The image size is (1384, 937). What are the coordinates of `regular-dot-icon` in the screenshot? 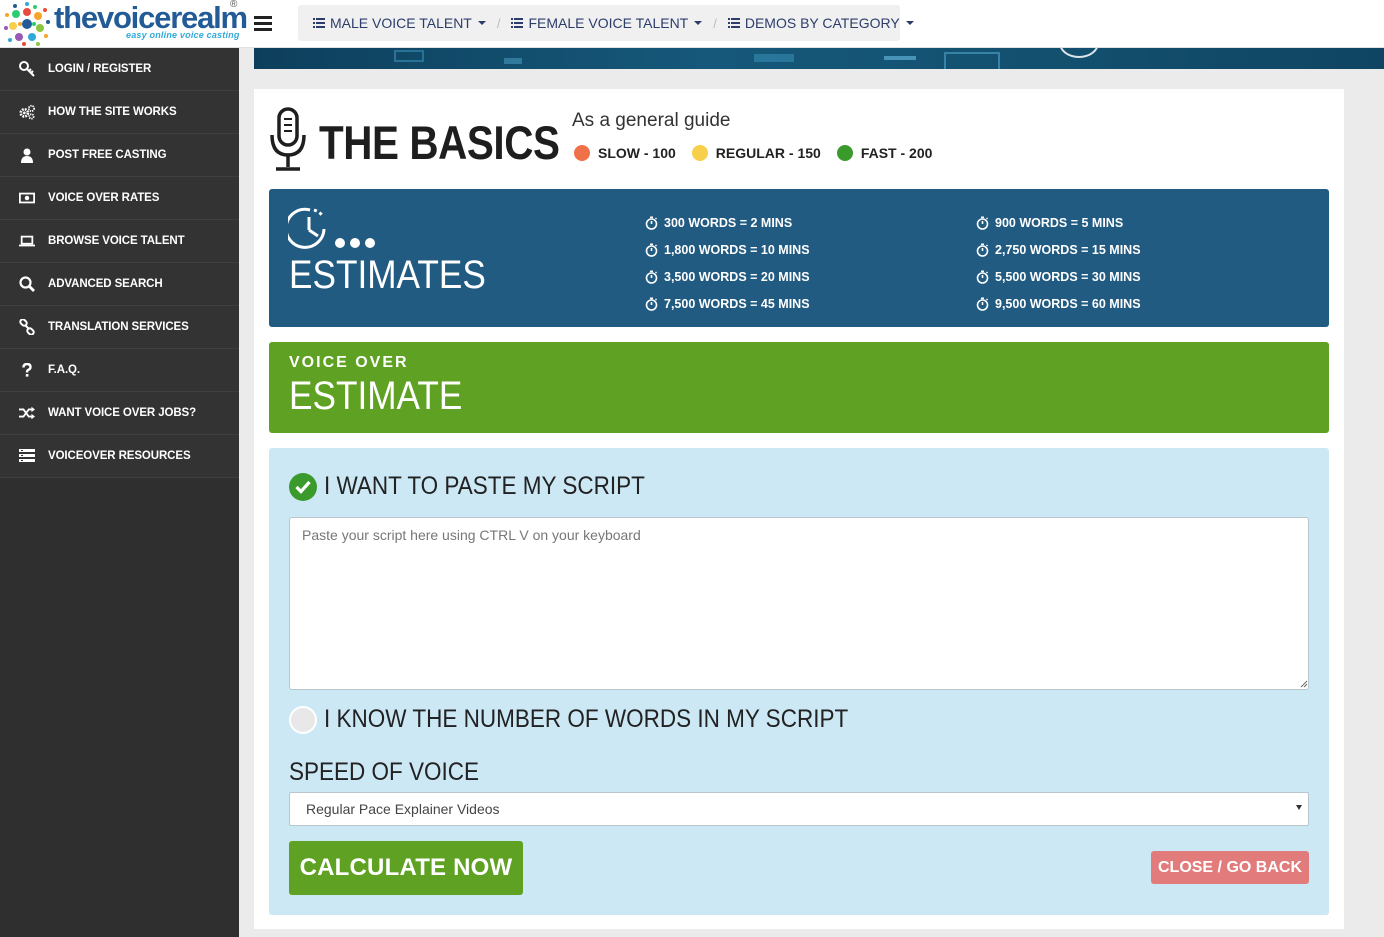 It's located at (699, 153).